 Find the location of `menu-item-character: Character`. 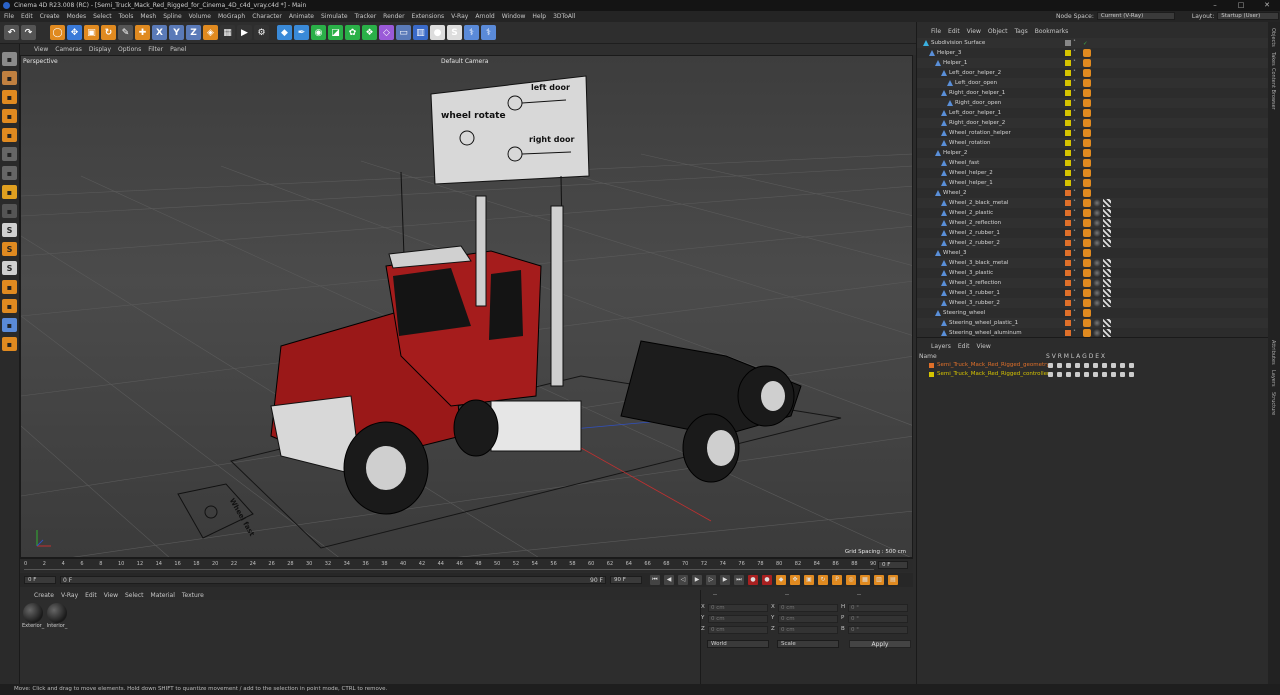

menu-item-character: Character is located at coordinates (267, 16).